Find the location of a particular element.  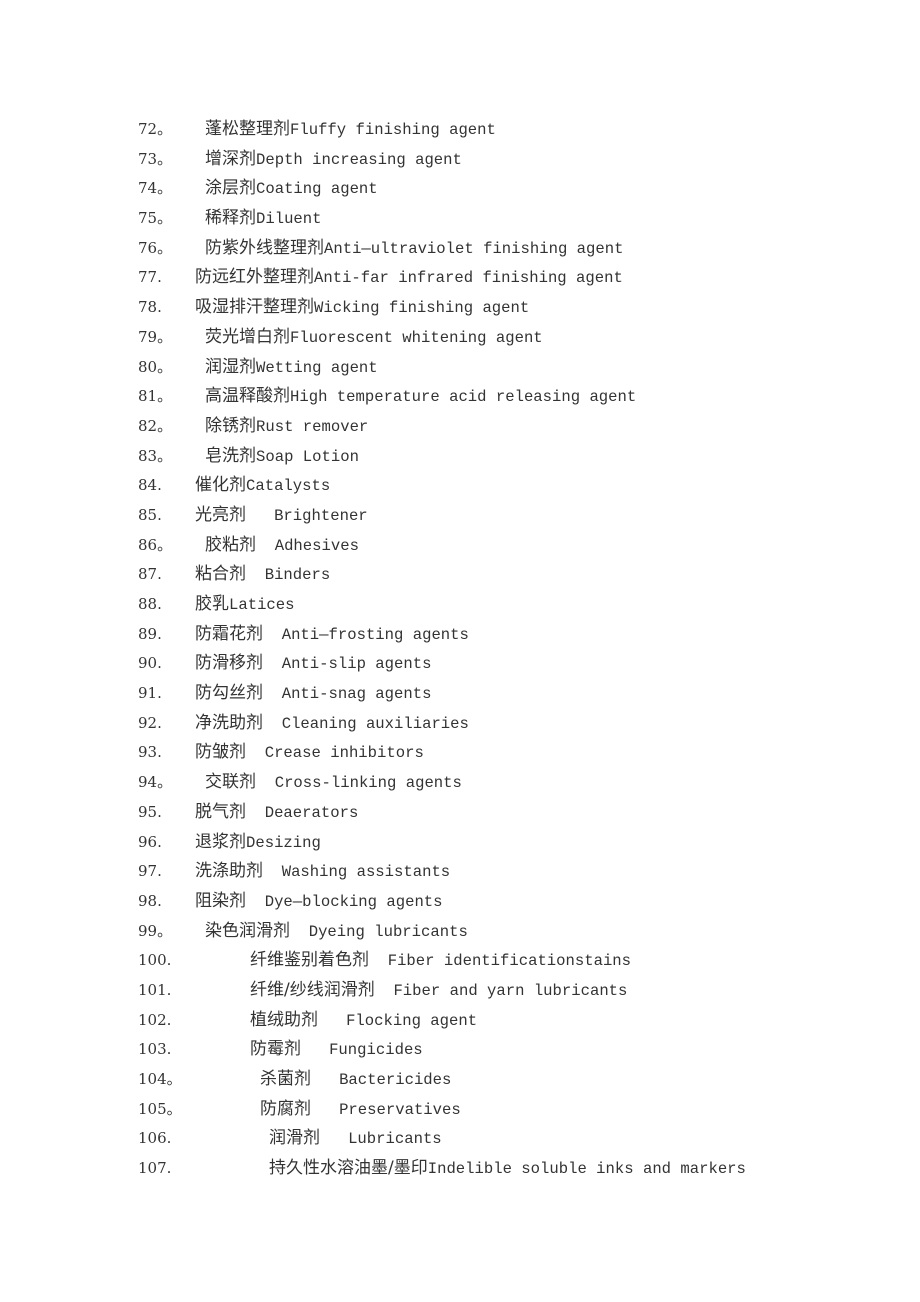

term: 净洗助剂 Cleaning auxiliaries is located at coordinates (332, 723).